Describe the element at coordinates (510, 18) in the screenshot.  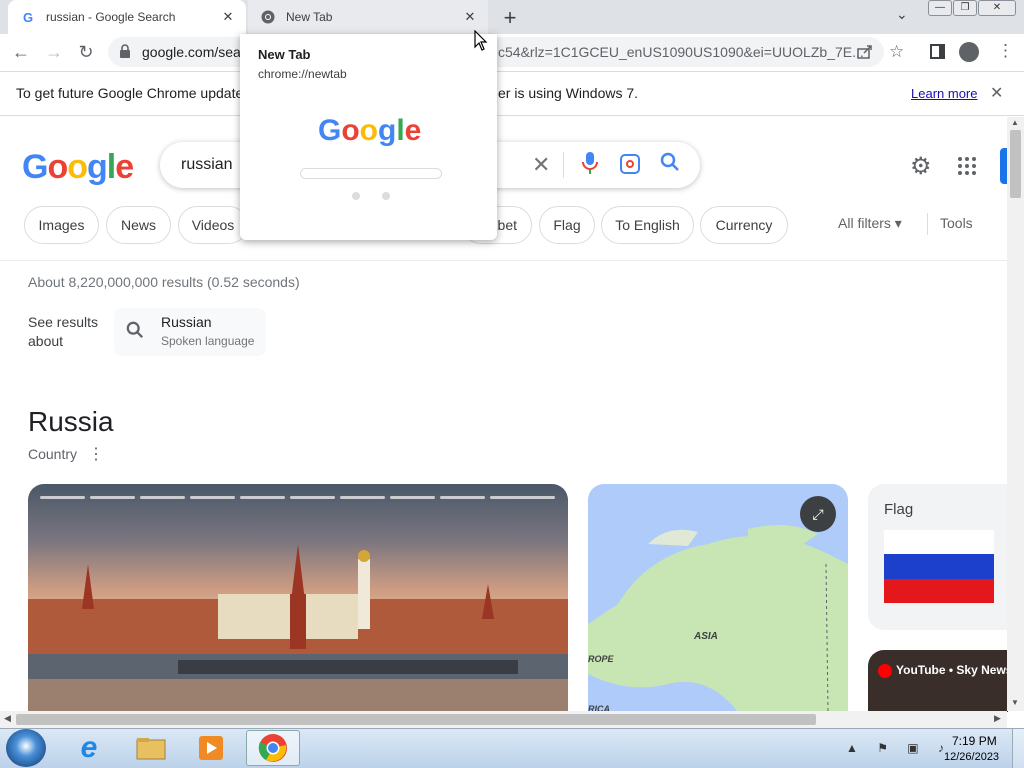
I see `new-tab-button: +` at that location.